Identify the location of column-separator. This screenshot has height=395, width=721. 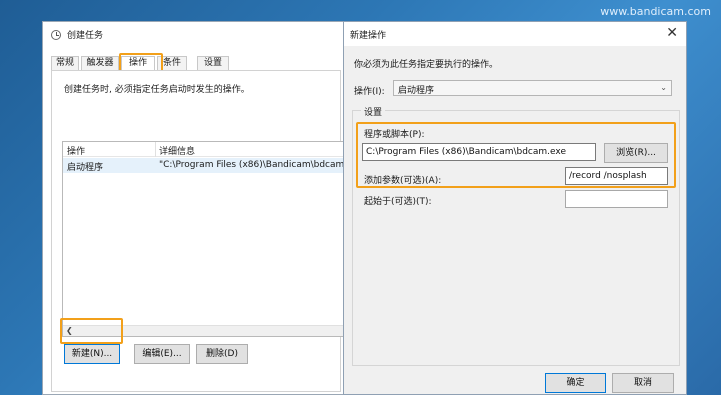
(155, 149).